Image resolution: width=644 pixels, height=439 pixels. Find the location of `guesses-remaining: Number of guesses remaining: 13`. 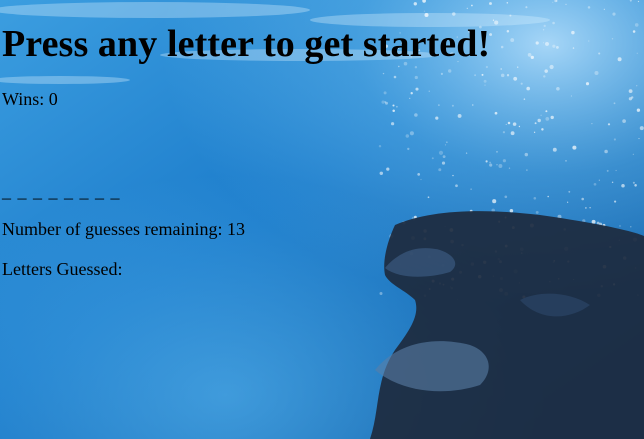

guesses-remaining: Number of guesses remaining: 13 is located at coordinates (323, 229).